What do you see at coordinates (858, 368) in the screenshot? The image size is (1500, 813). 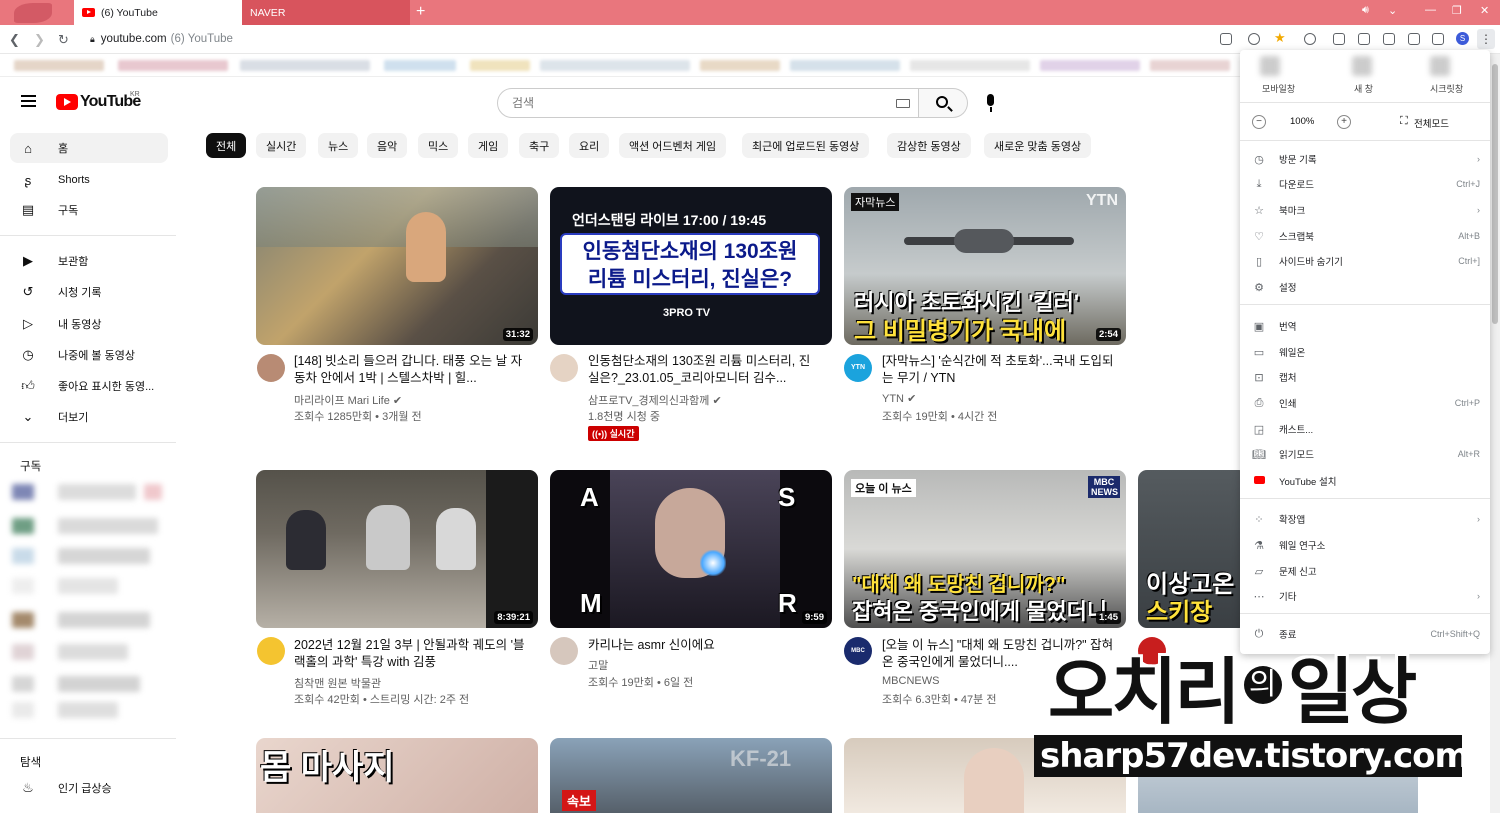 I see `channel-avatar: YTN` at bounding box center [858, 368].